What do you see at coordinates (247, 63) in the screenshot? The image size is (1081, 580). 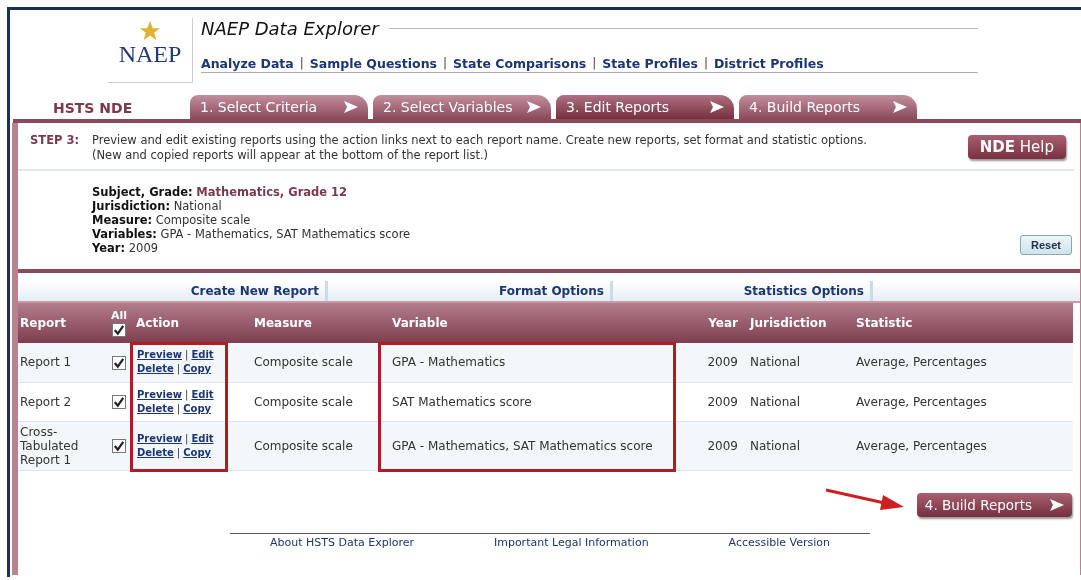 I see `nav-link: Analyze Data` at bounding box center [247, 63].